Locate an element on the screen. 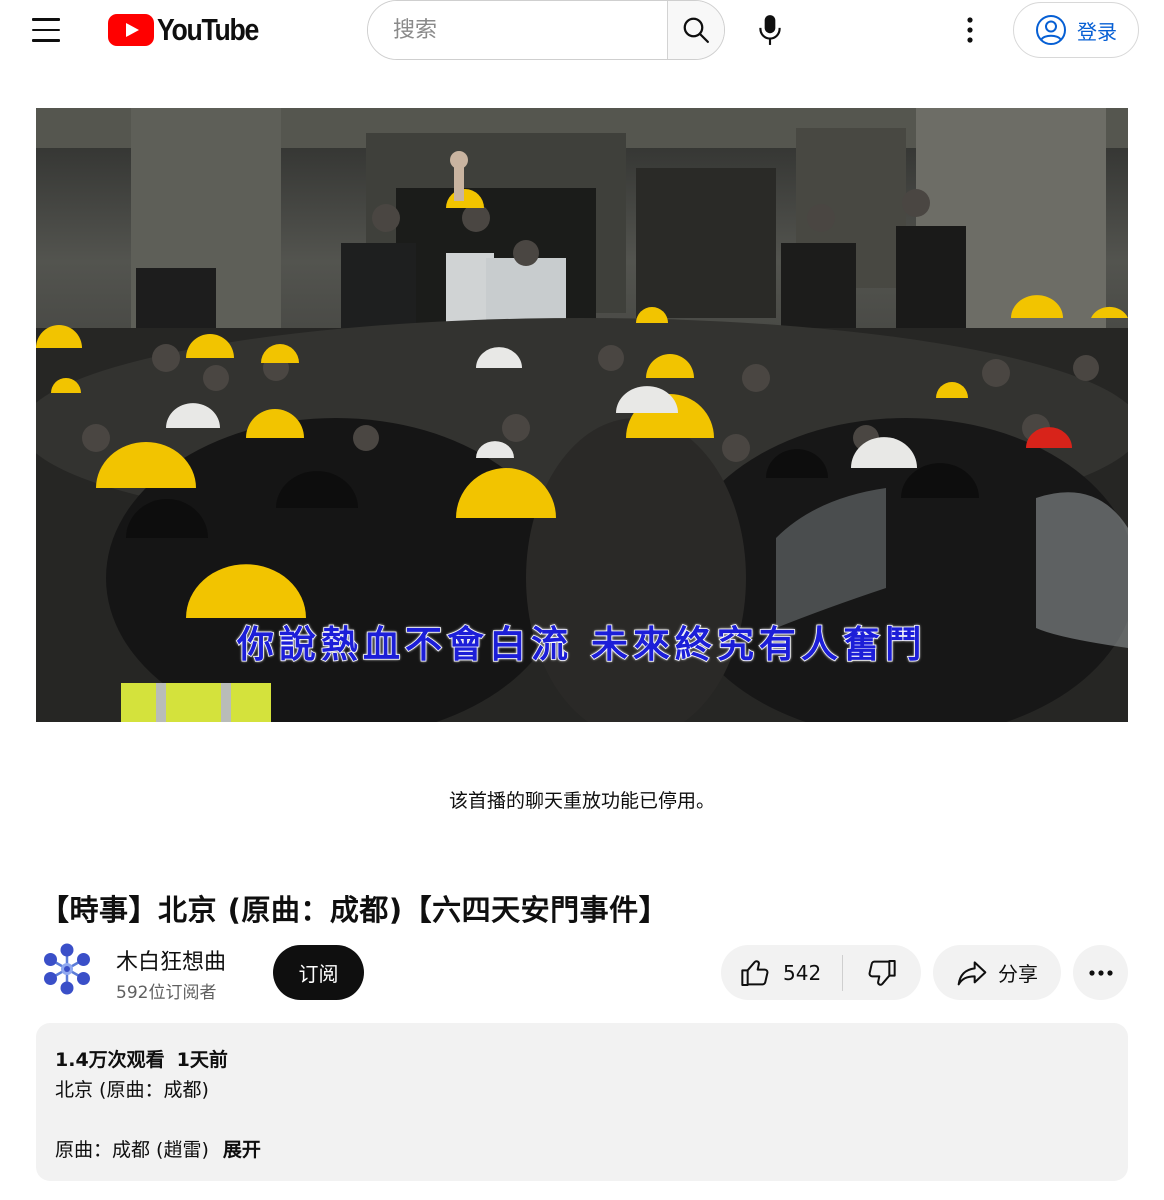 The height and width of the screenshot is (1200, 1164). description-line: 北京 (原曲：成都) is located at coordinates (132, 1090).